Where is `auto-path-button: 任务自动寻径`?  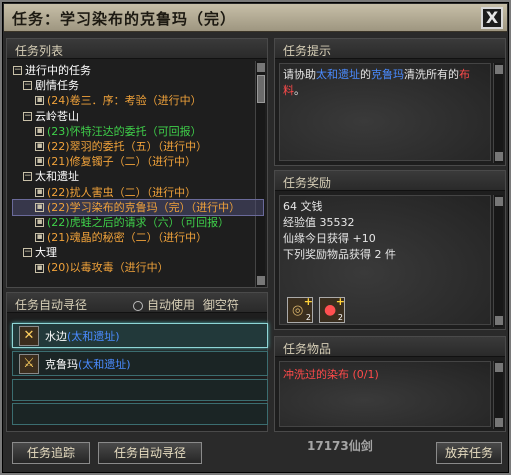
auto-path-button: 任务自动寻径 is located at coordinates (150, 453).